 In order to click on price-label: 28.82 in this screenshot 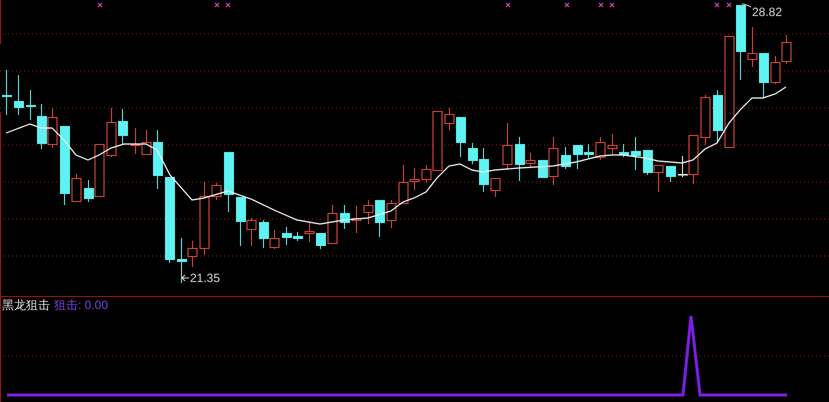, I will do `click(767, 12)`.